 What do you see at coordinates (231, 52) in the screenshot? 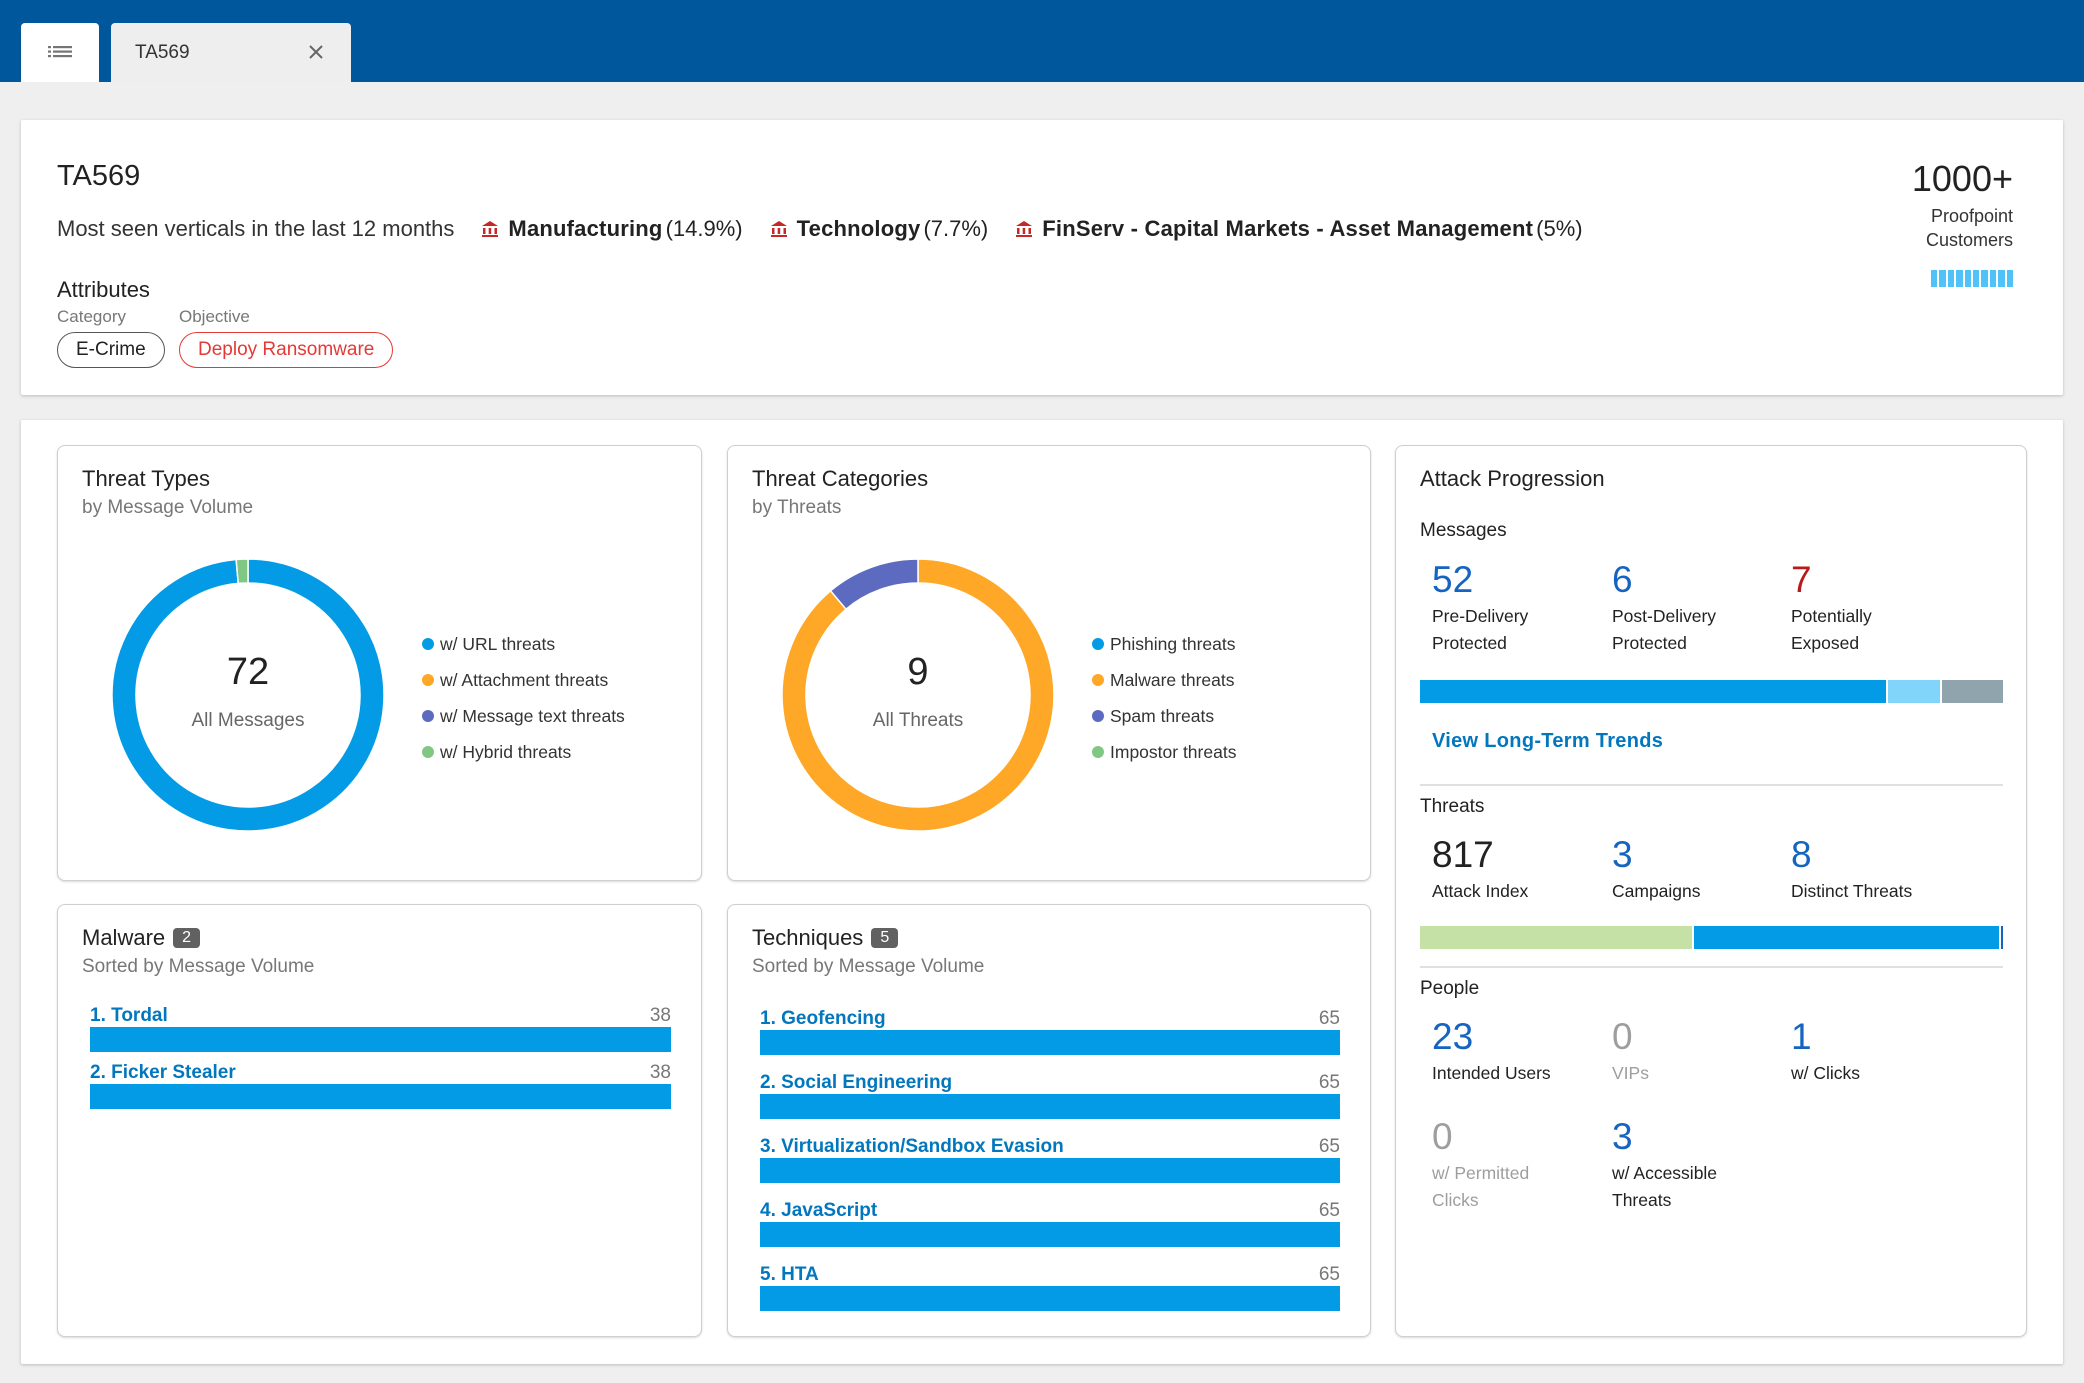
I see `tab-ta569: TA569` at bounding box center [231, 52].